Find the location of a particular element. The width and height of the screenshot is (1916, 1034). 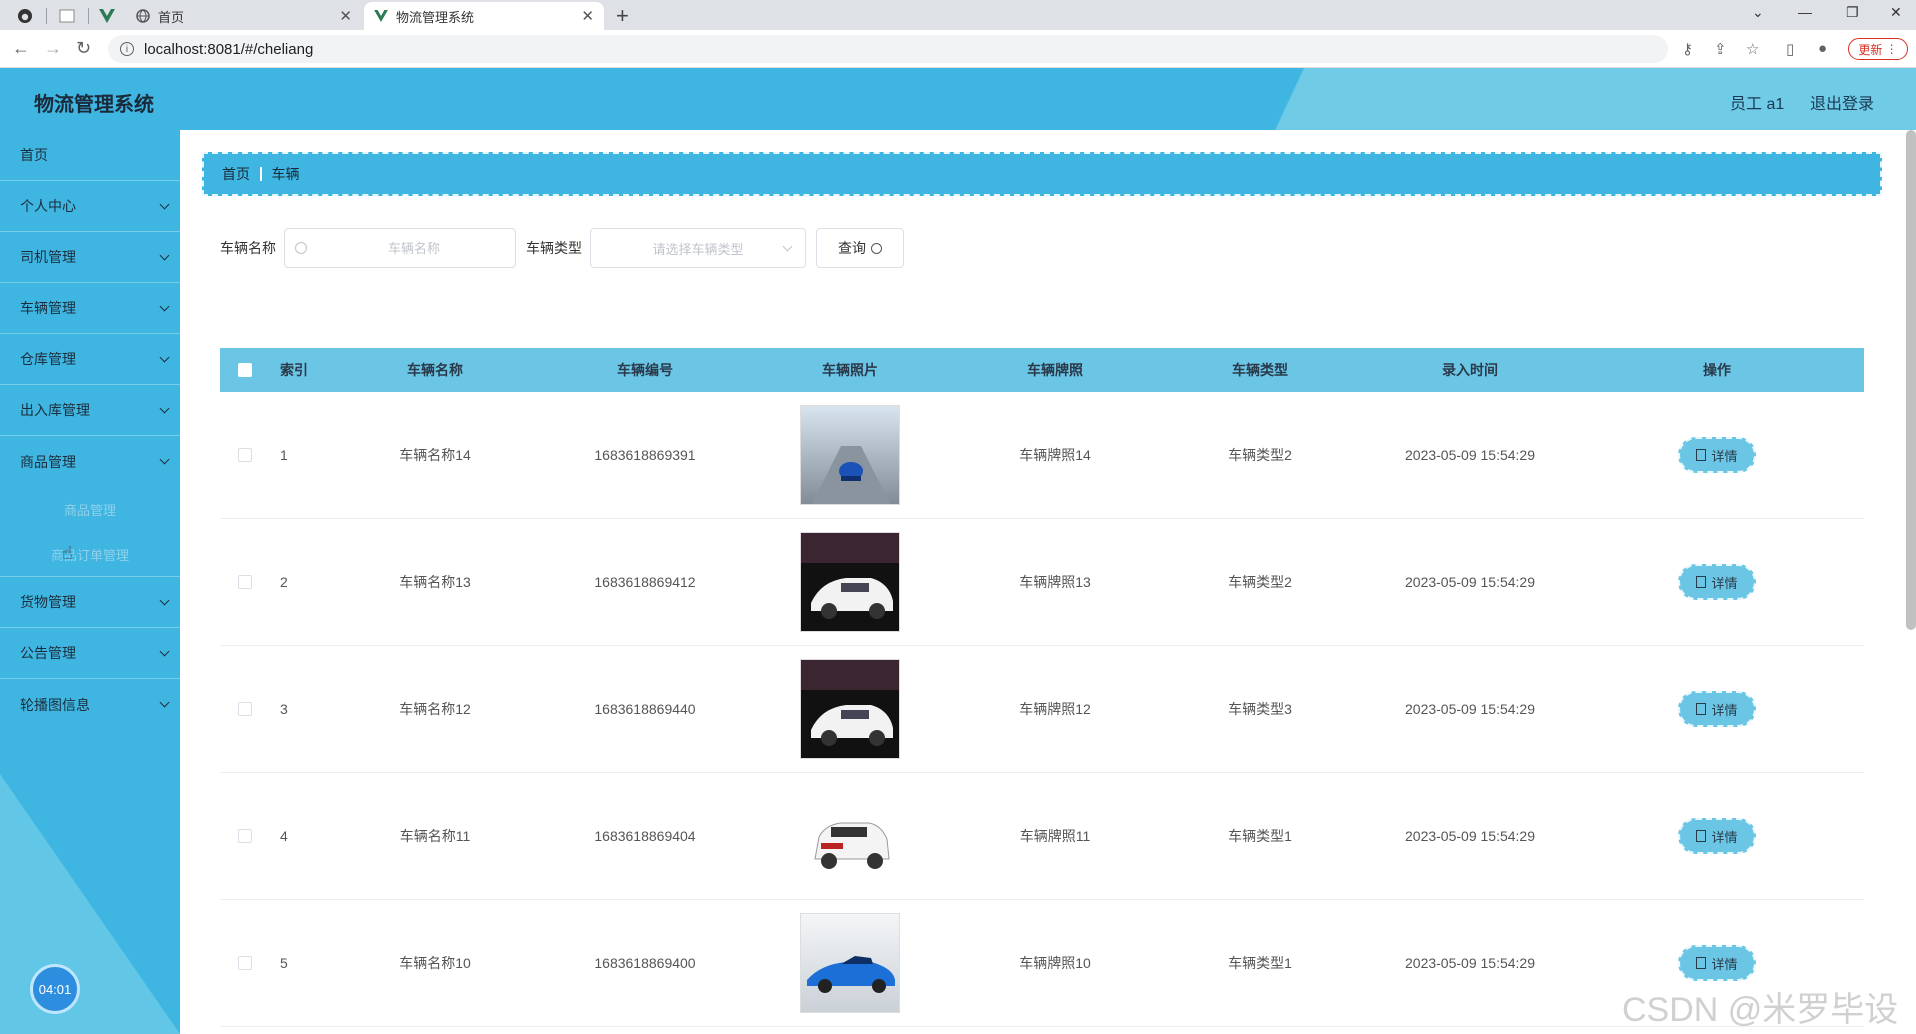

column-header: 车辆牌照 is located at coordinates (1055, 370).